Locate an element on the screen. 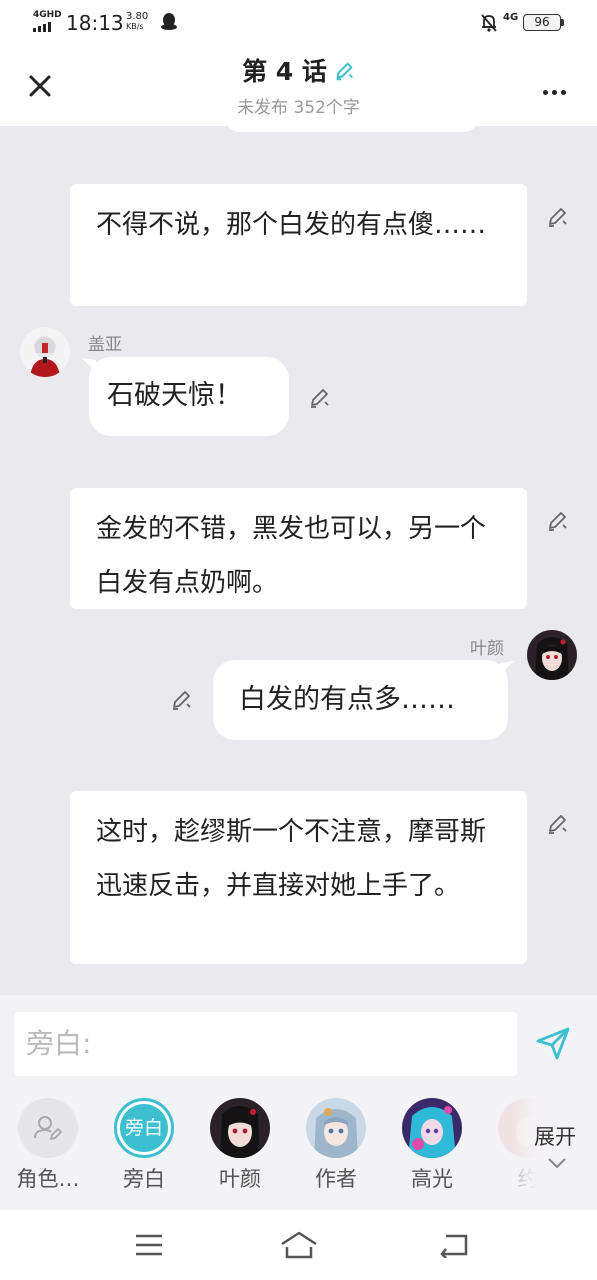 This screenshot has width=597, height=1280. expand-label: 展开 is located at coordinates (555, 1137).